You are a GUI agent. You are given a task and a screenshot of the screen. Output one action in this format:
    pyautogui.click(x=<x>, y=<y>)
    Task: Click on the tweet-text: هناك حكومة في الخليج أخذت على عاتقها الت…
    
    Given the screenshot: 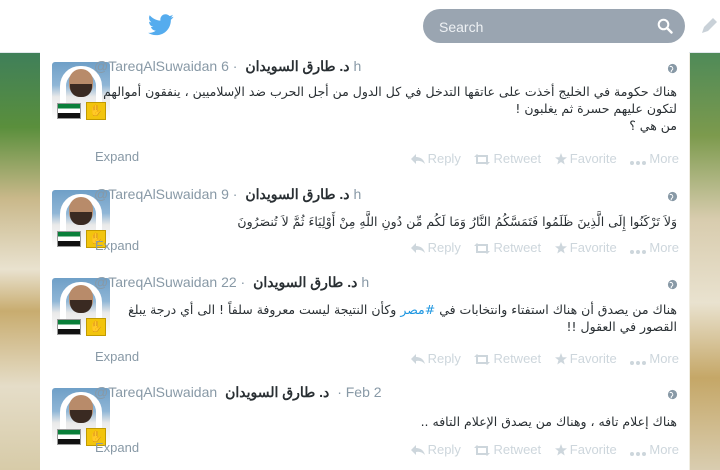 What is the action you would take?
    pyautogui.click(x=385, y=108)
    